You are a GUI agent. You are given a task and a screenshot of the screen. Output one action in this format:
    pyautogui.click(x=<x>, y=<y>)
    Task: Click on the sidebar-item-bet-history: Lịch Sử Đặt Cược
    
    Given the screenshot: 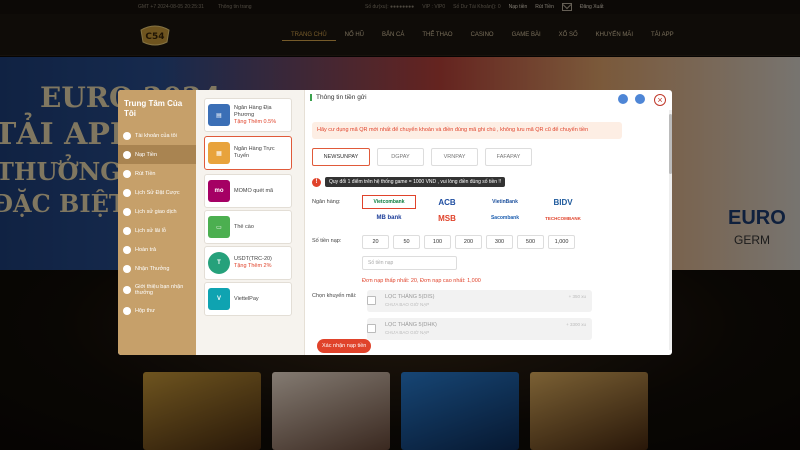 What is the action you would take?
    pyautogui.click(x=157, y=192)
    